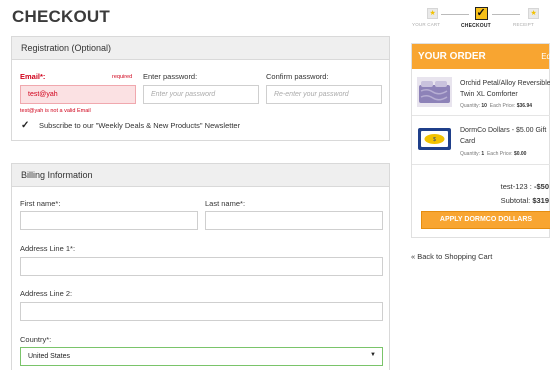 This screenshot has height=370, width=550. Describe the element at coordinates (324, 94) in the screenshot. I see `confirm-password-field: Re-enter your password` at that location.